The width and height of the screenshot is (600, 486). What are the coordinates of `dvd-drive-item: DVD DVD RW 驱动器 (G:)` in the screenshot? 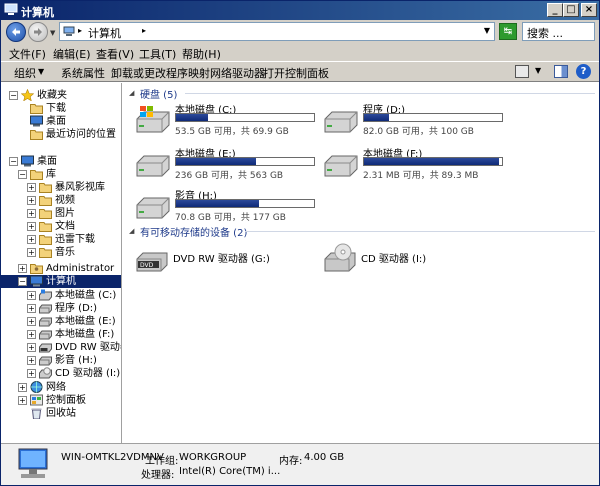 It's located at (235, 257).